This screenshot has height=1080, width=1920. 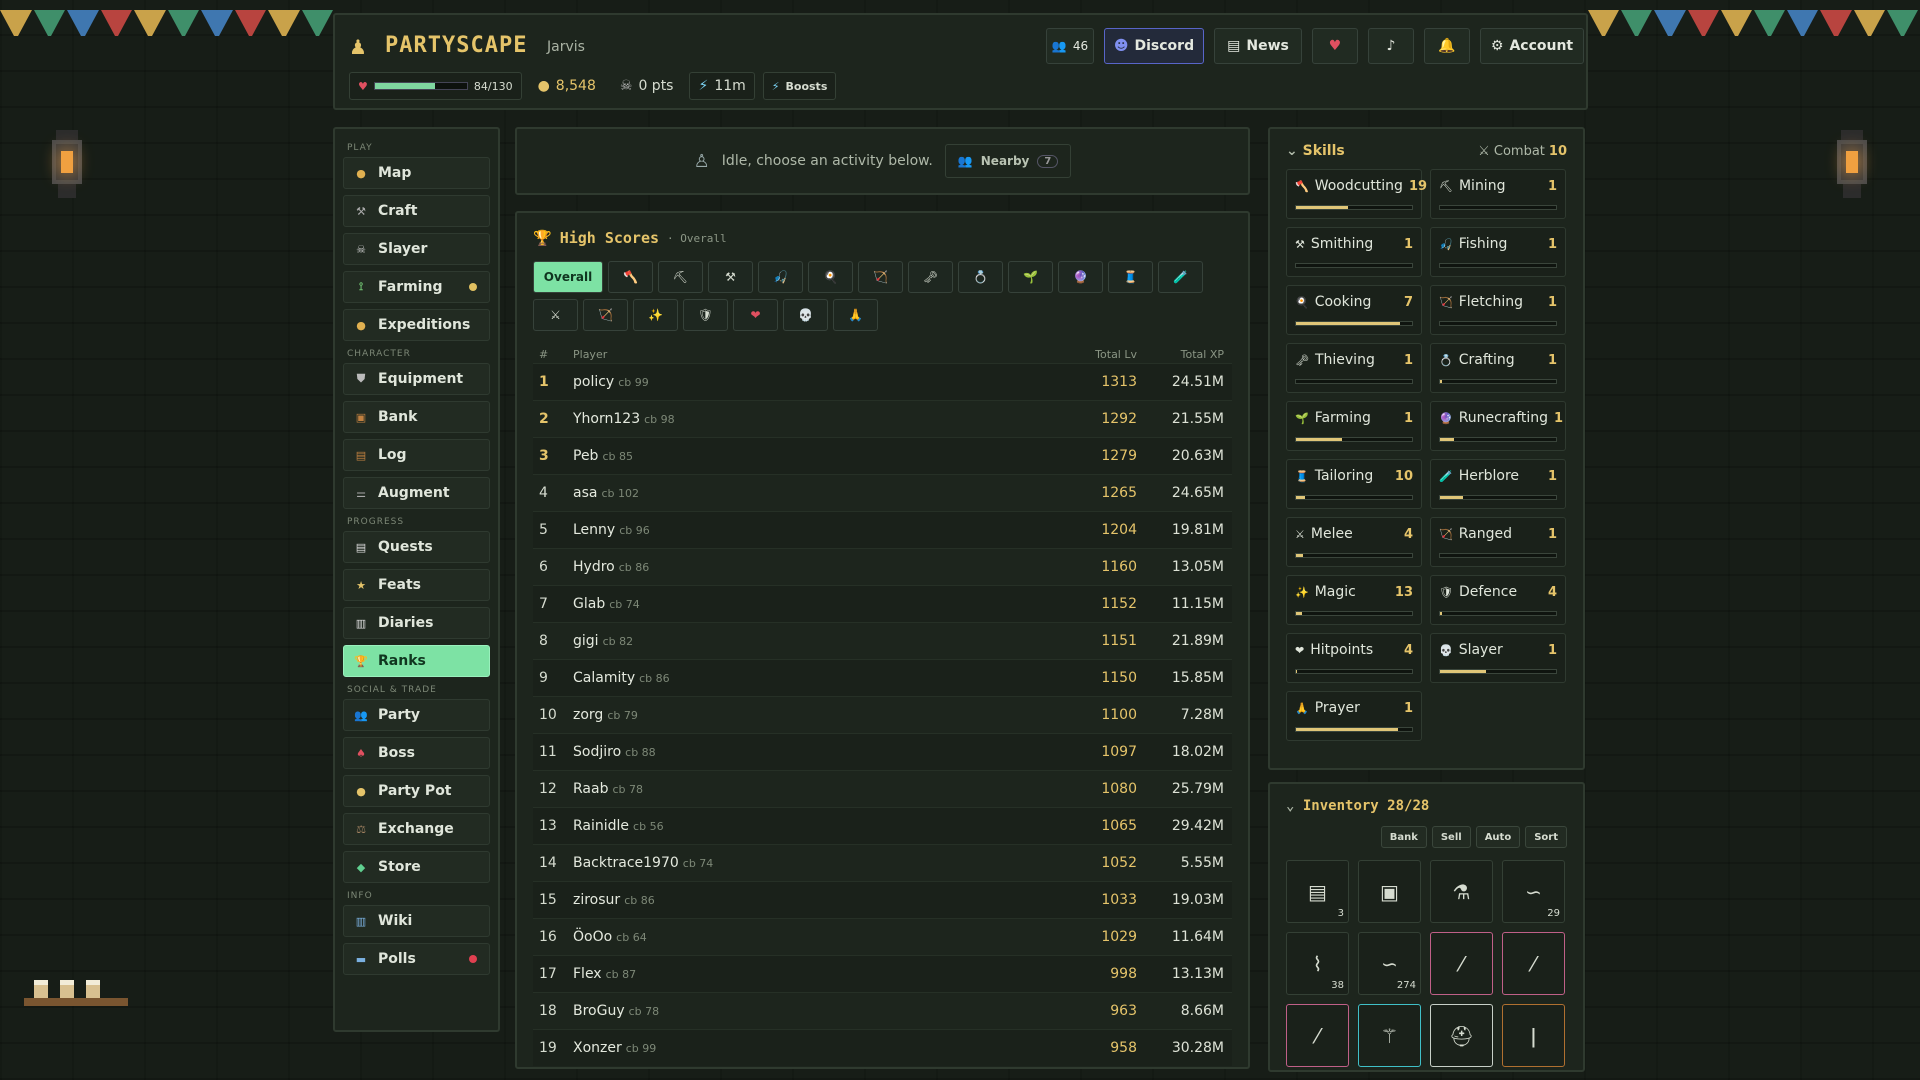 What do you see at coordinates (1498, 658) in the screenshot?
I see `skill-card-slayer: 💀 Slayer 1` at bounding box center [1498, 658].